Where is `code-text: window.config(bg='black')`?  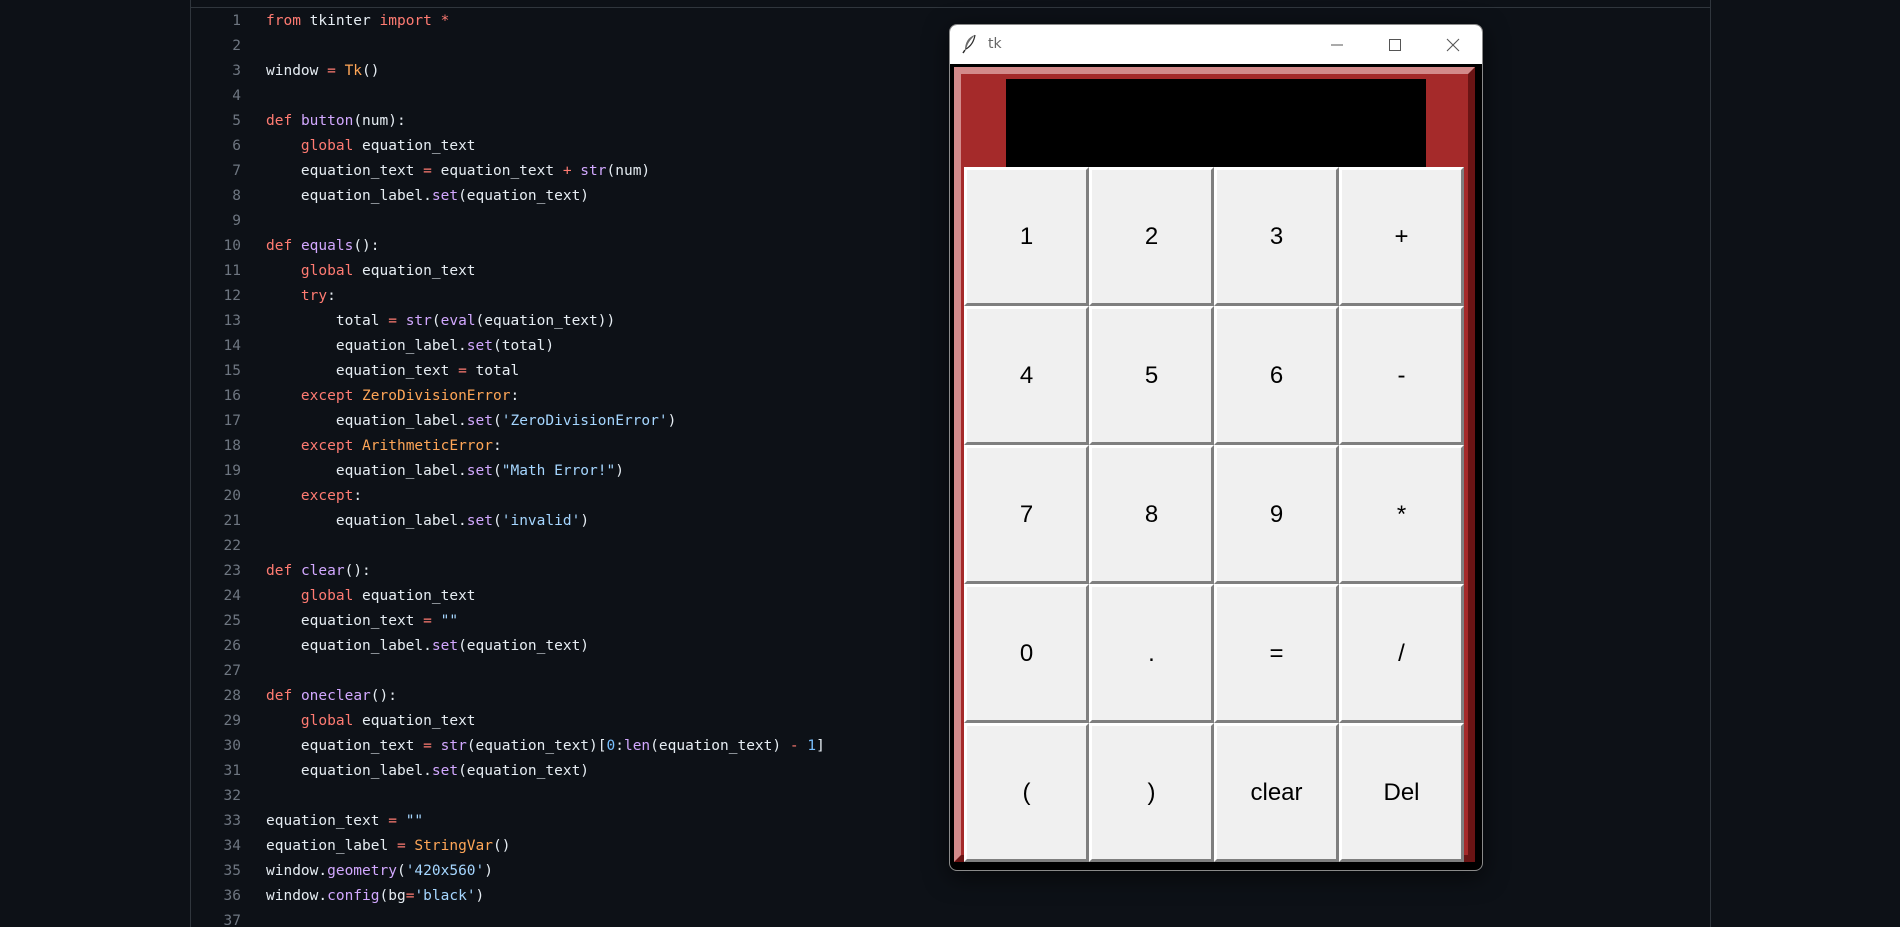
code-text: window.config(bg='black') is located at coordinates (375, 896).